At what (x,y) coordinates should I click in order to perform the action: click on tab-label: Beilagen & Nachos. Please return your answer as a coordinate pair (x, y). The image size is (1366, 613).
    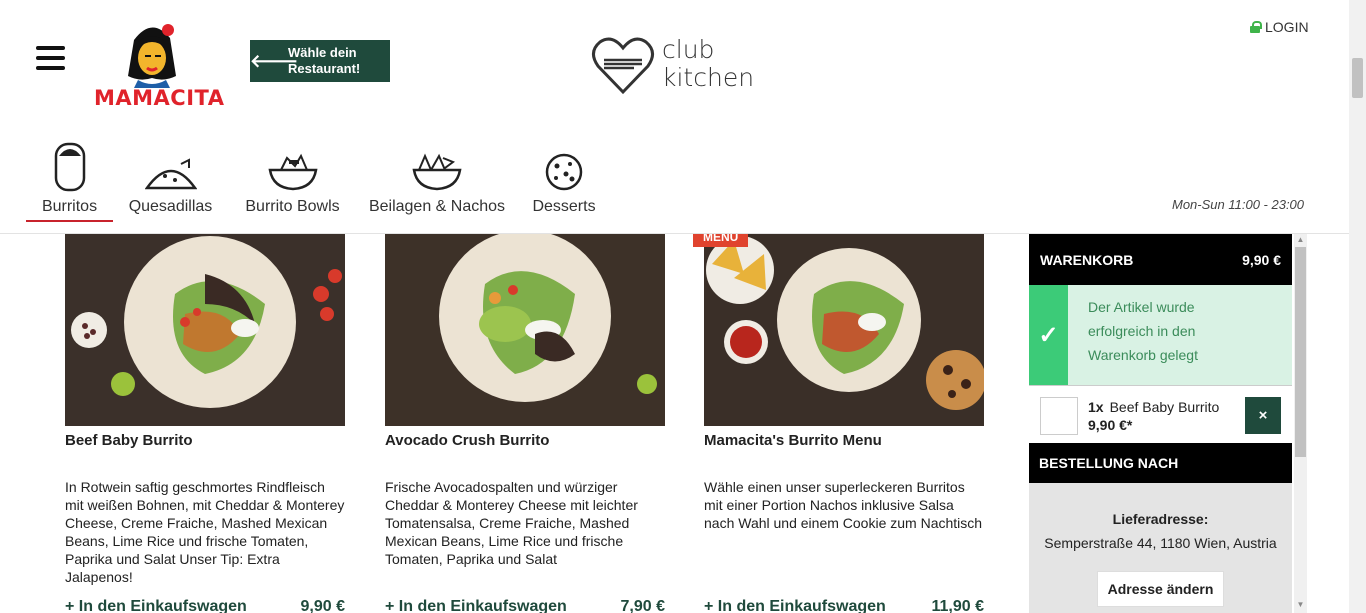
    Looking at the image, I should click on (437, 206).